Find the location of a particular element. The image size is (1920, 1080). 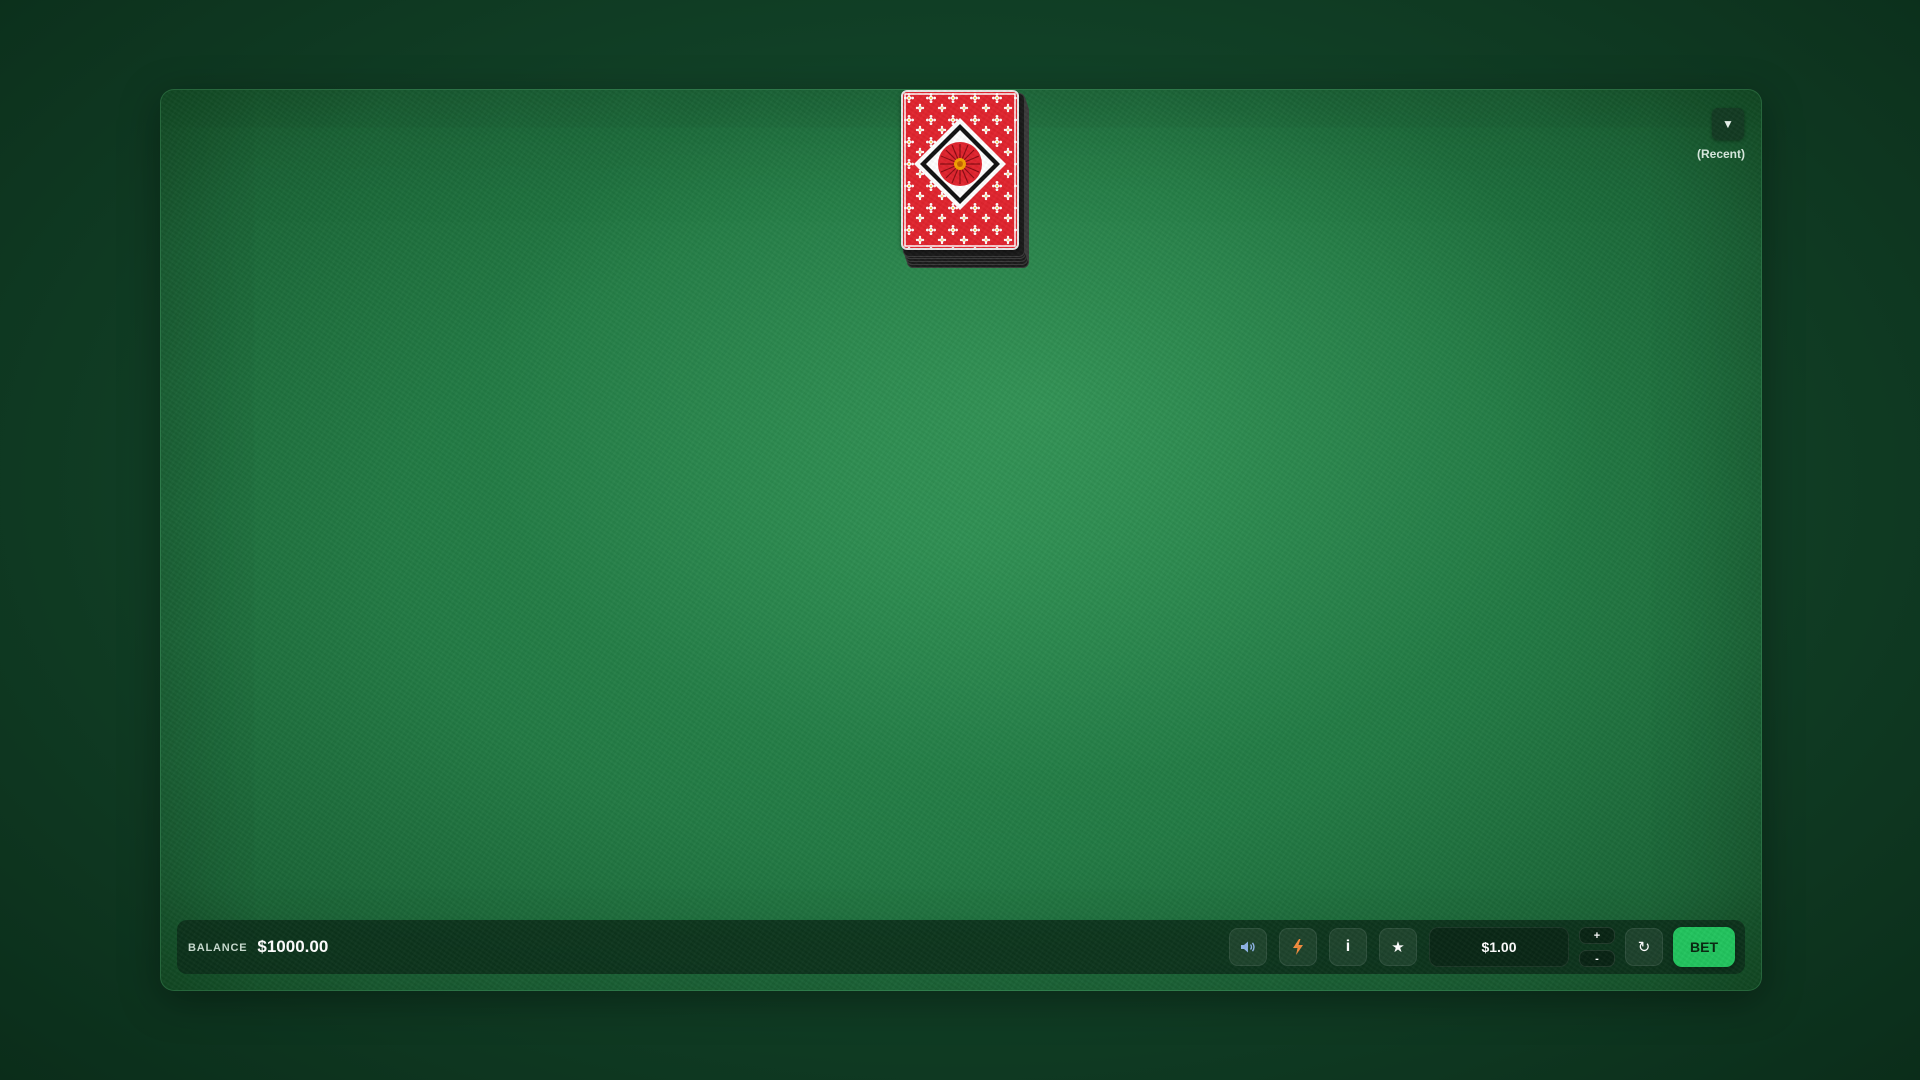

speaker-icon is located at coordinates (1248, 947).